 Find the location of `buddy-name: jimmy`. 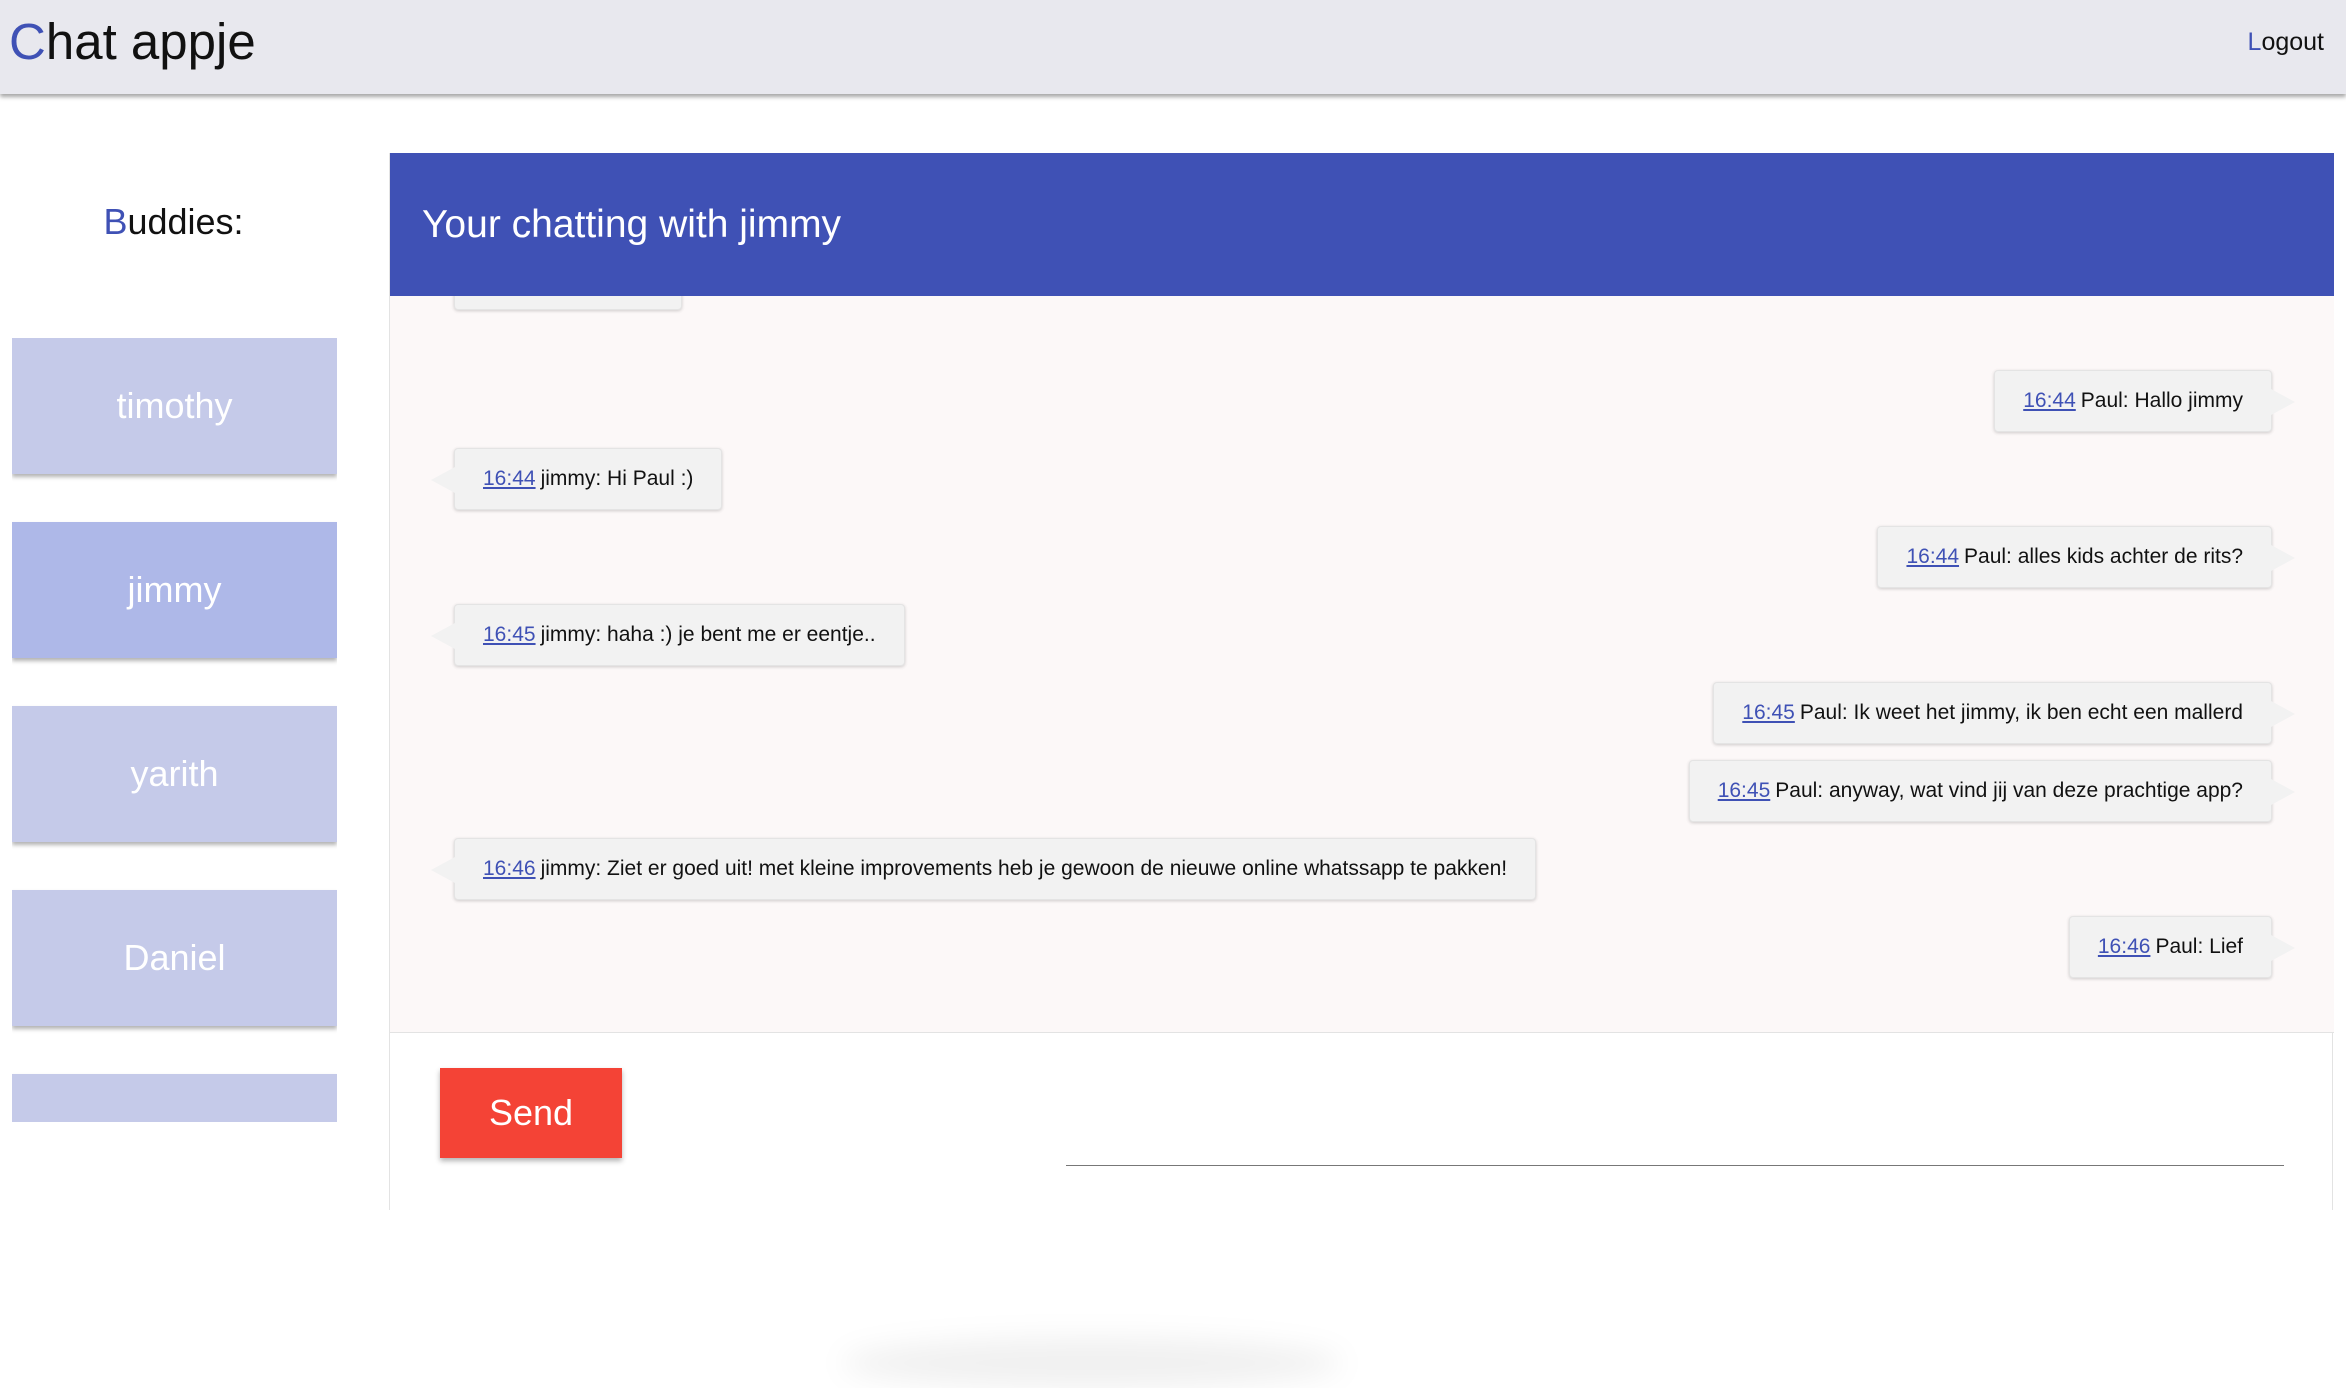

buddy-name: jimmy is located at coordinates (174, 589).